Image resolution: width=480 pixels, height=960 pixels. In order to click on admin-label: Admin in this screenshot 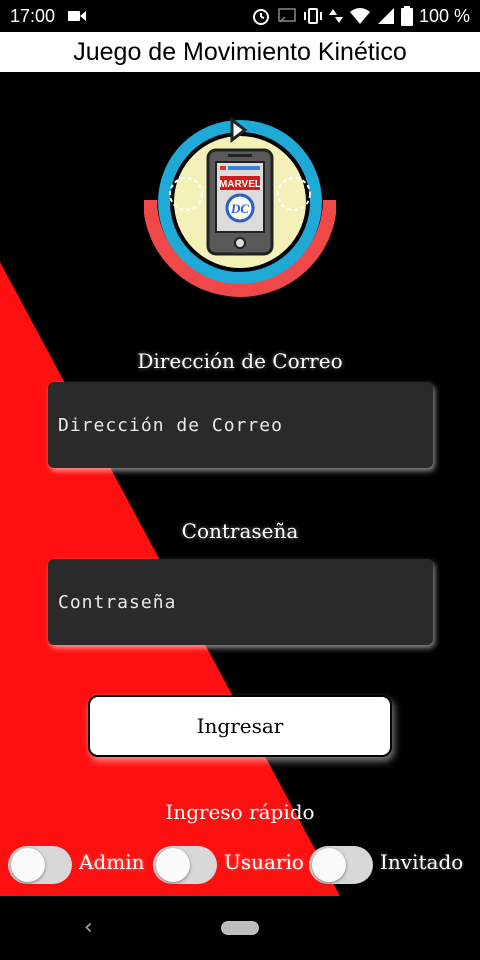, I will do `click(112, 862)`.